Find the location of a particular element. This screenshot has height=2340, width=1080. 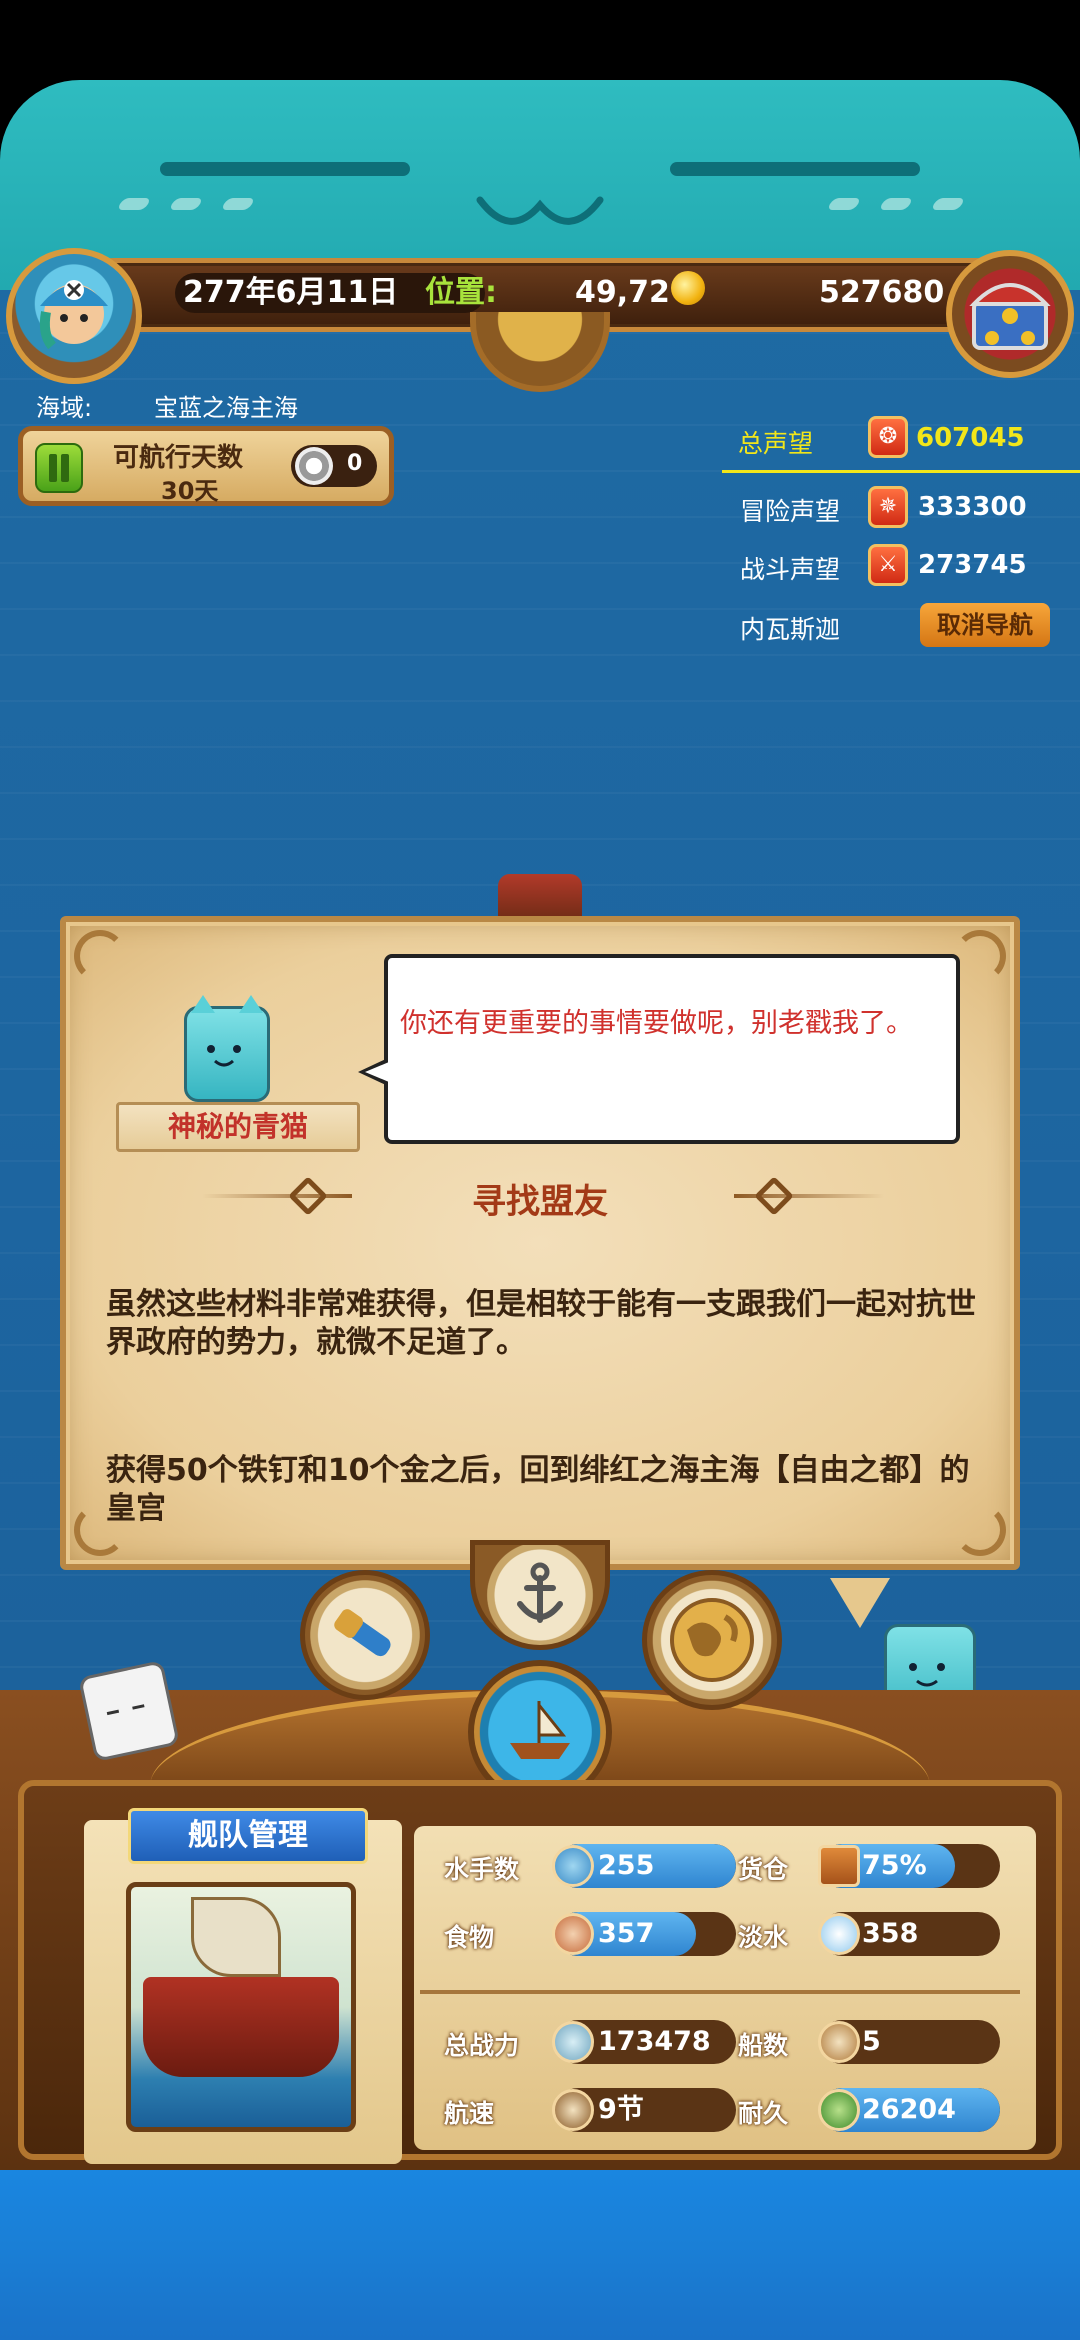

food-value: 357 is located at coordinates (626, 1933).